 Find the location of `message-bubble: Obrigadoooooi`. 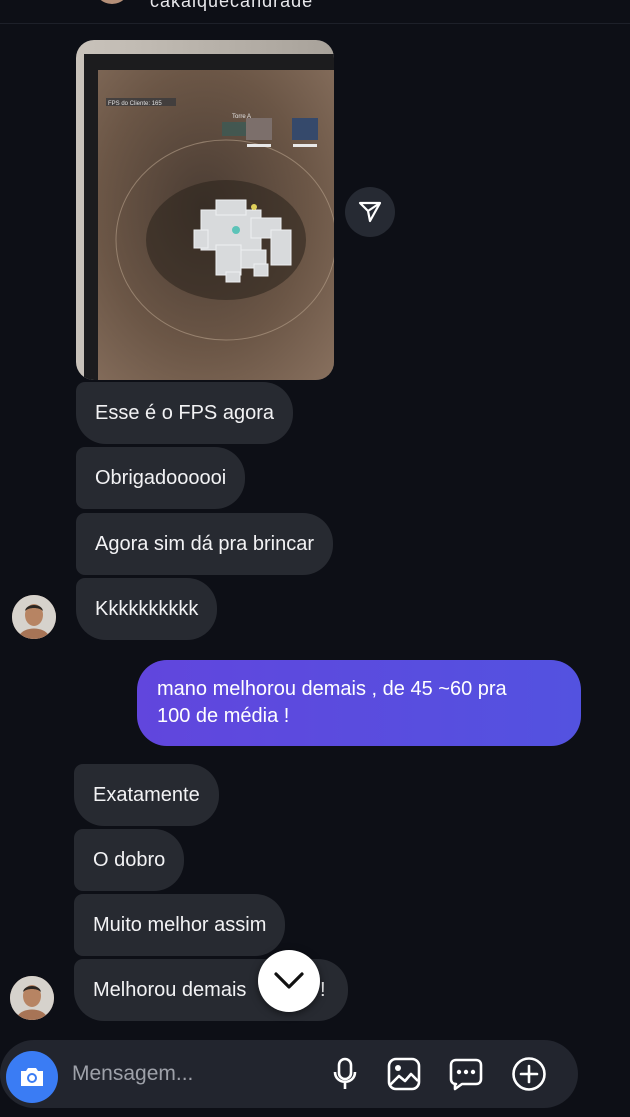

message-bubble: Obrigadoooooi is located at coordinates (161, 478).